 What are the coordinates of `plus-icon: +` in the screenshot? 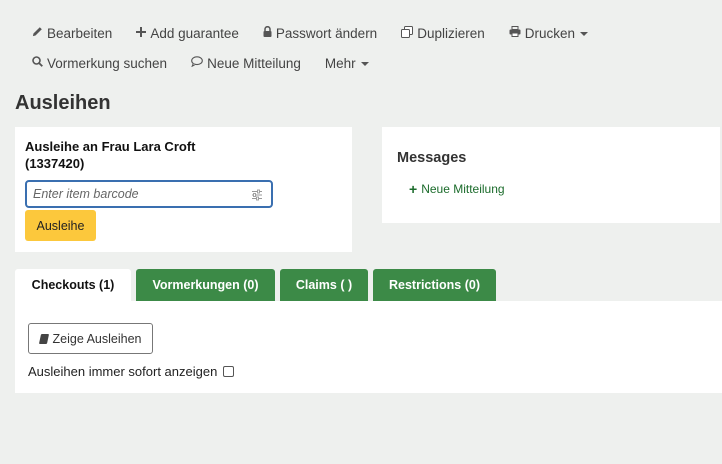 It's located at (413, 189).